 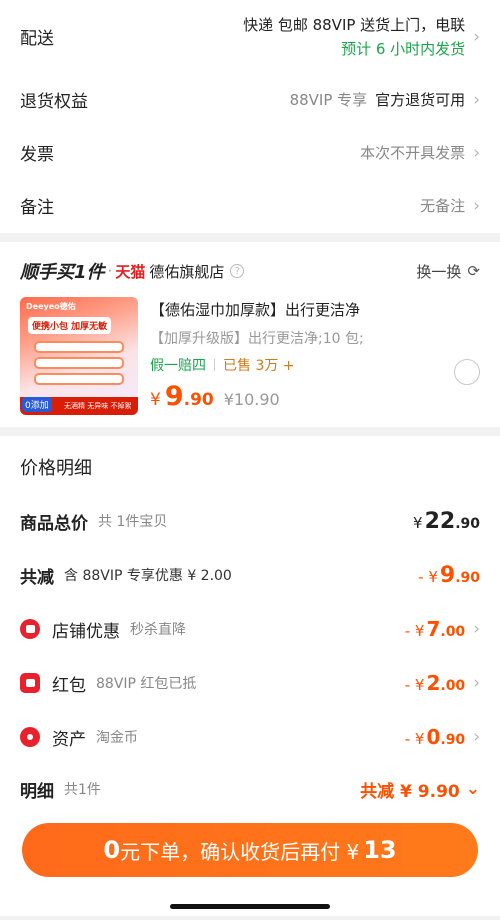 I want to click on original-price: ¥10.90, so click(x=251, y=399).